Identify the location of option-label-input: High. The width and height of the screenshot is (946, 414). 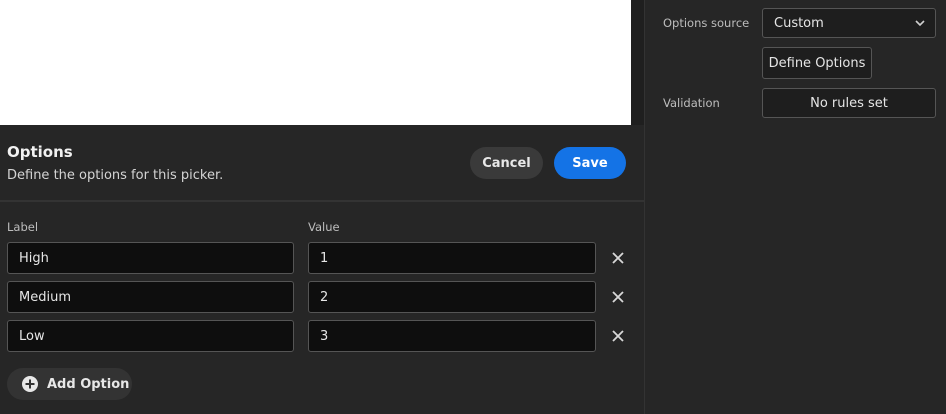
(150, 258).